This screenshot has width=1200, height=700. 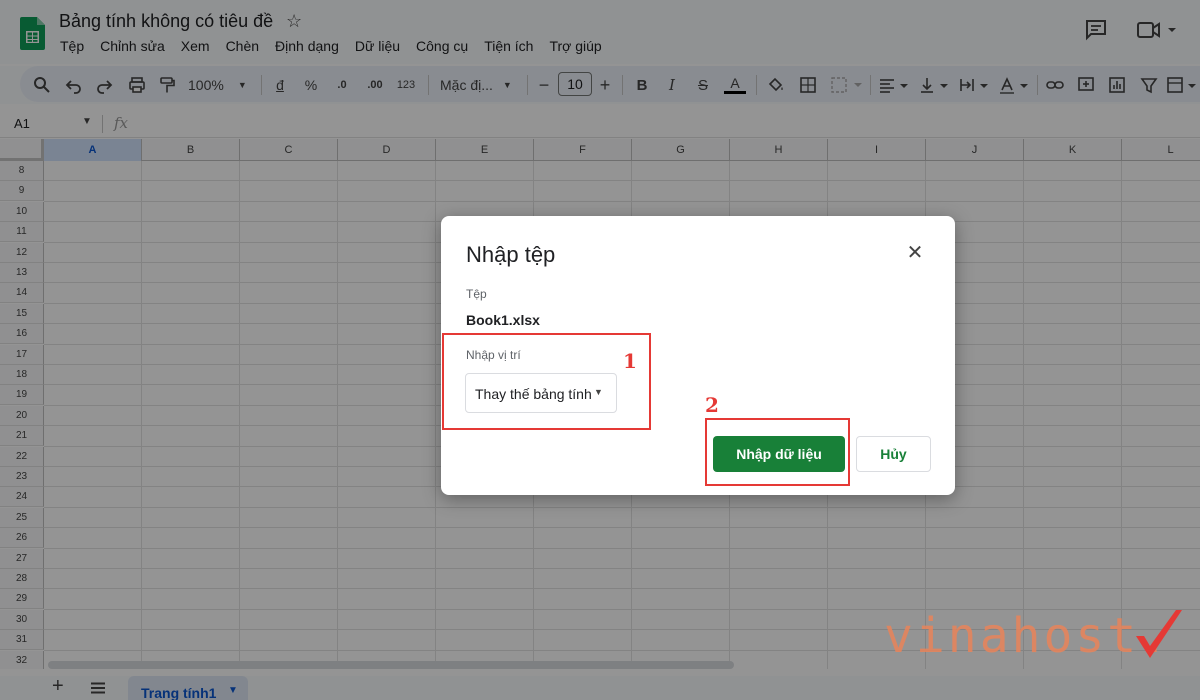 I want to click on file-name: Book1.xlsx, so click(x=503, y=320).